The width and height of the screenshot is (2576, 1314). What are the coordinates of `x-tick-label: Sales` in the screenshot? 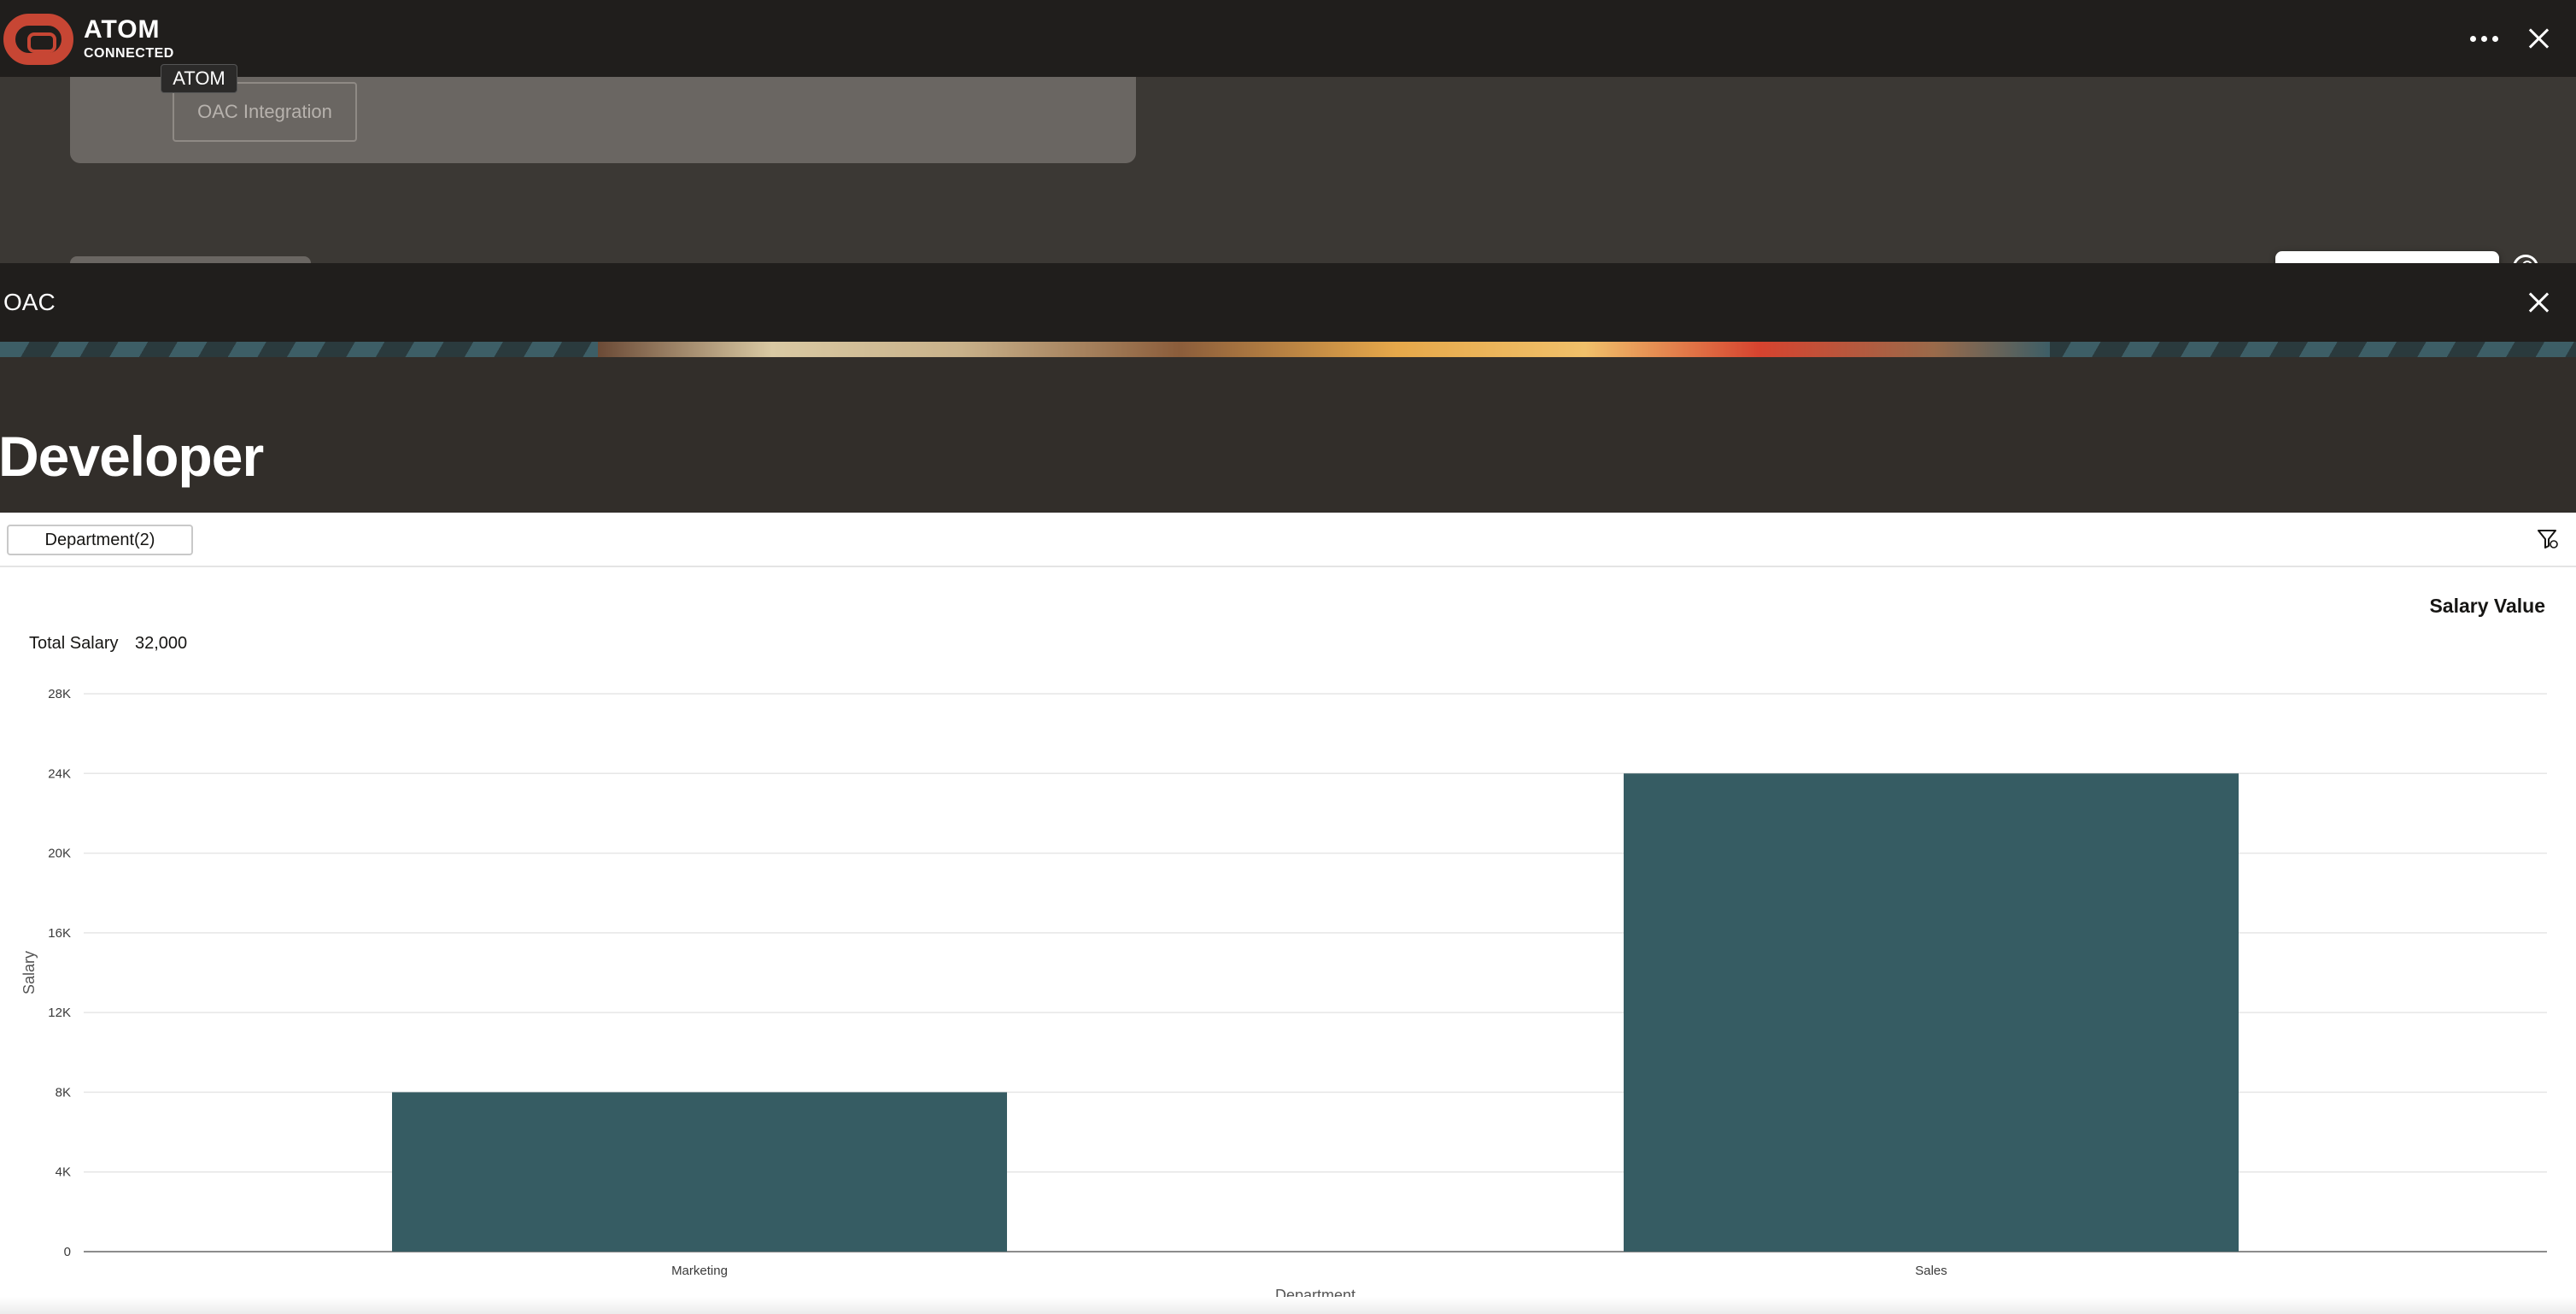 It's located at (1931, 1271).